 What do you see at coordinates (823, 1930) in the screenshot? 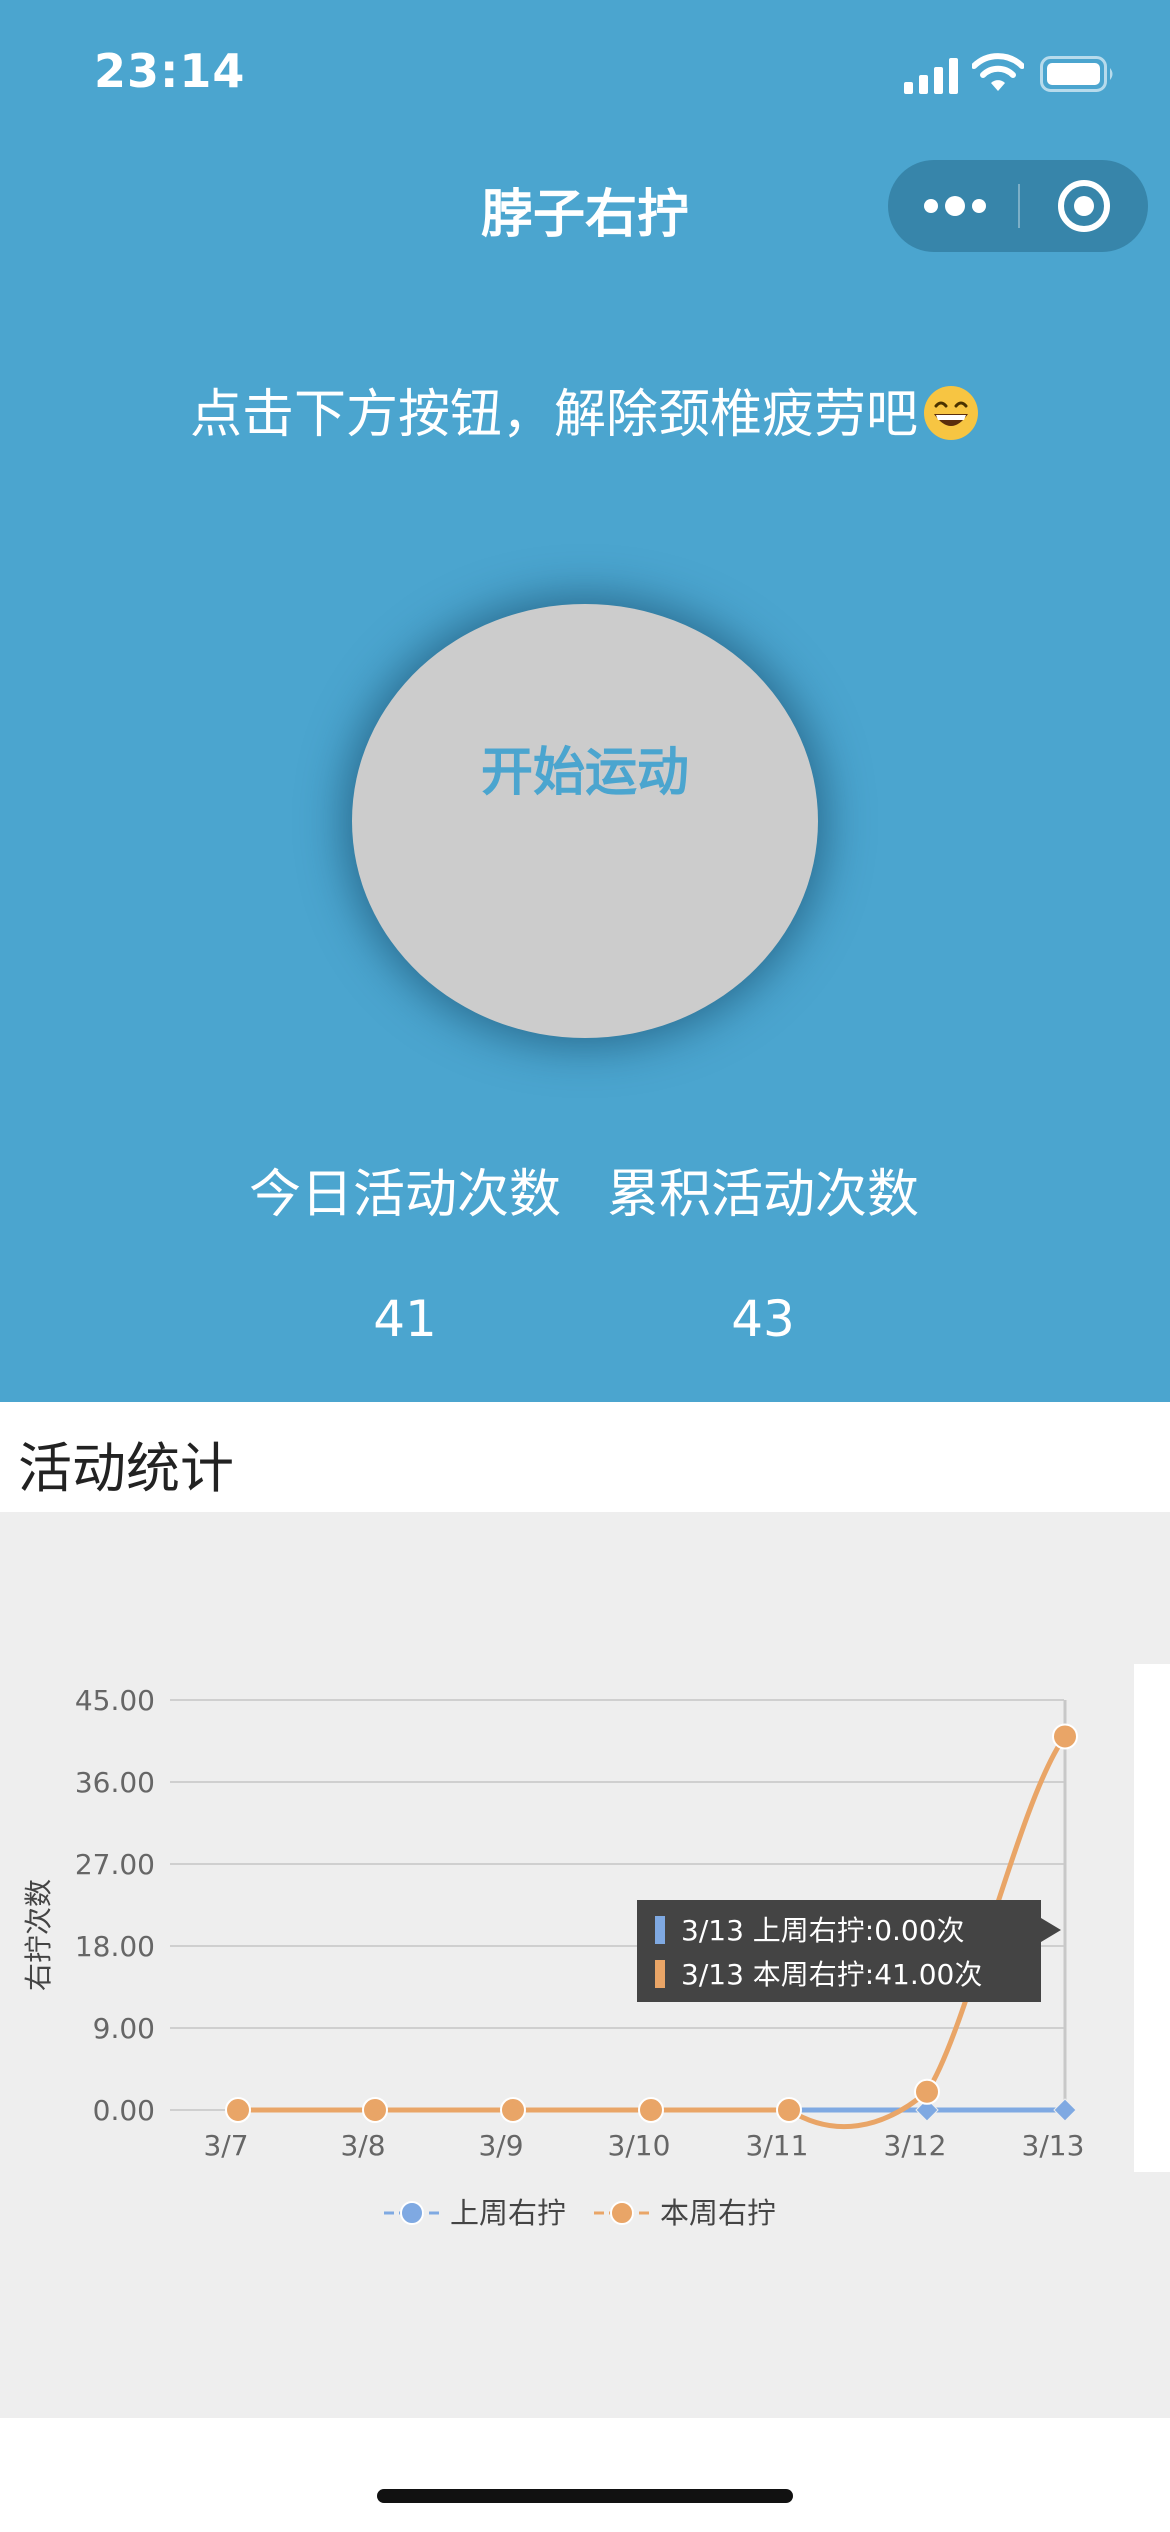
I see `tooltip-line: 3/13 上周右拧:0.00次` at bounding box center [823, 1930].